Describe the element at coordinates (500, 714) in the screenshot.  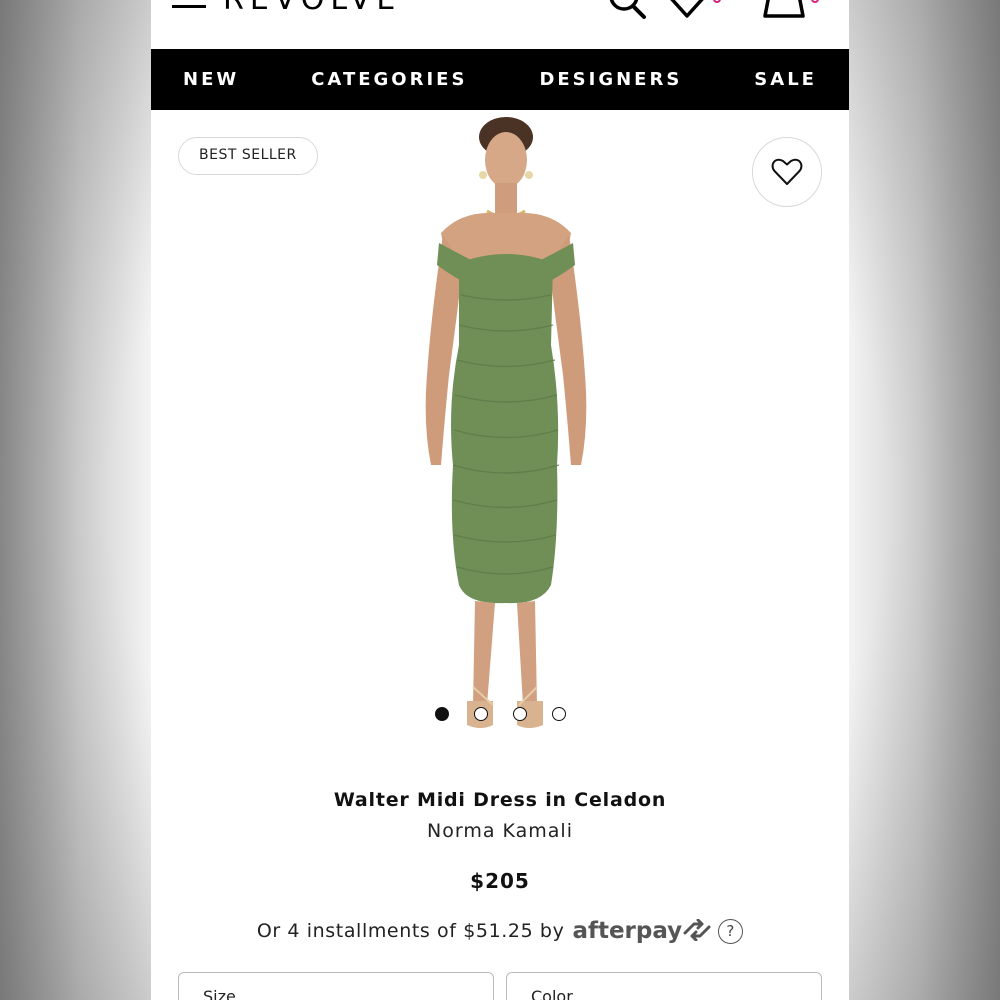
I see `carousel-dots` at that location.